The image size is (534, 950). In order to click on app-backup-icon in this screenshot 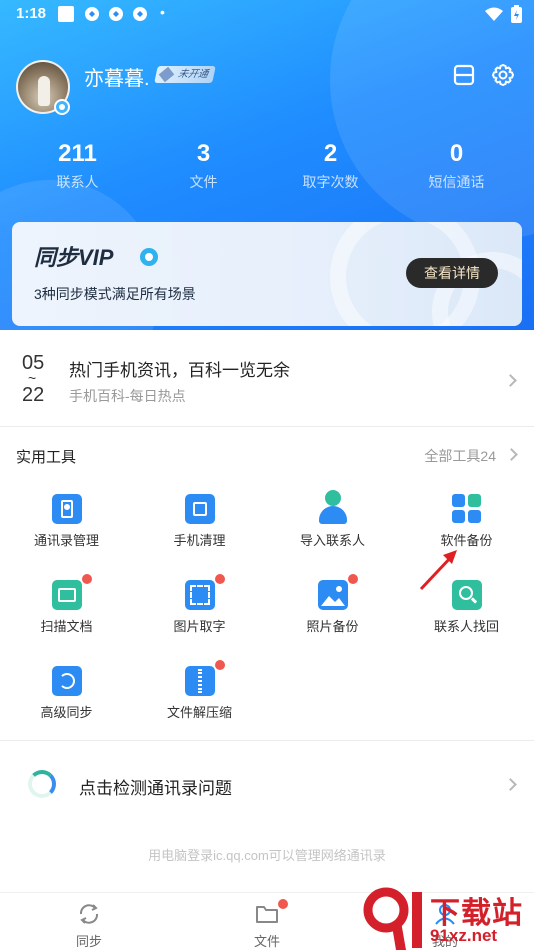, I will do `click(467, 509)`.